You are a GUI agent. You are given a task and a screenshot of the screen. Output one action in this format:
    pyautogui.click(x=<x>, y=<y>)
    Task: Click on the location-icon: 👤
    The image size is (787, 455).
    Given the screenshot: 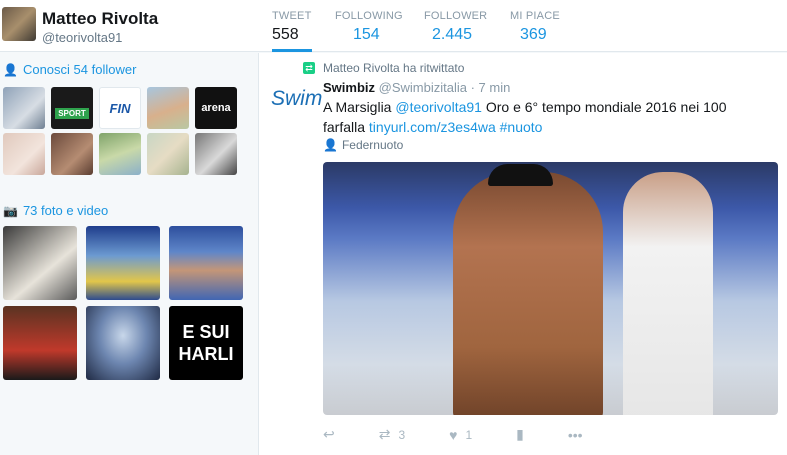 What is the action you would take?
    pyautogui.click(x=330, y=145)
    